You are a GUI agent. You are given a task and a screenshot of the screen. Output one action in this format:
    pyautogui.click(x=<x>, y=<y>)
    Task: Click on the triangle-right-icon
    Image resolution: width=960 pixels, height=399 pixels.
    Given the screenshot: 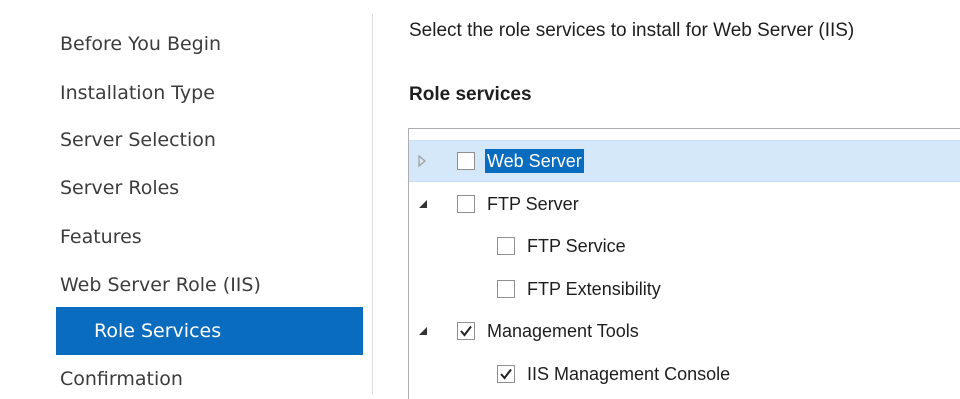 What is the action you would take?
    pyautogui.click(x=422, y=161)
    